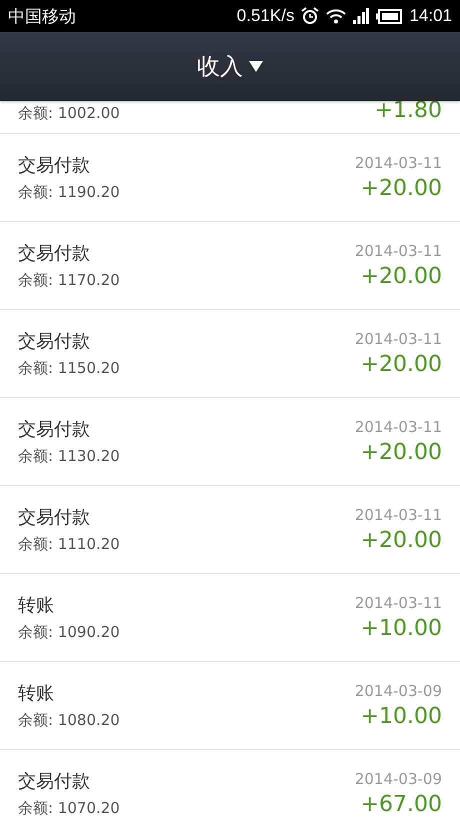 The width and height of the screenshot is (460, 818). Describe the element at coordinates (230, 117) in the screenshot. I see `transaction-row: 余额: 1002.00 +1.80` at that location.